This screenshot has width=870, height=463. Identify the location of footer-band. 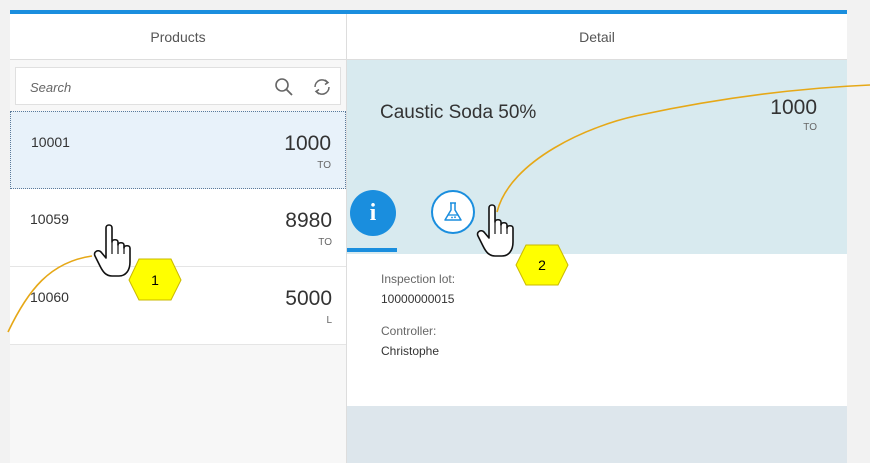
(597, 434).